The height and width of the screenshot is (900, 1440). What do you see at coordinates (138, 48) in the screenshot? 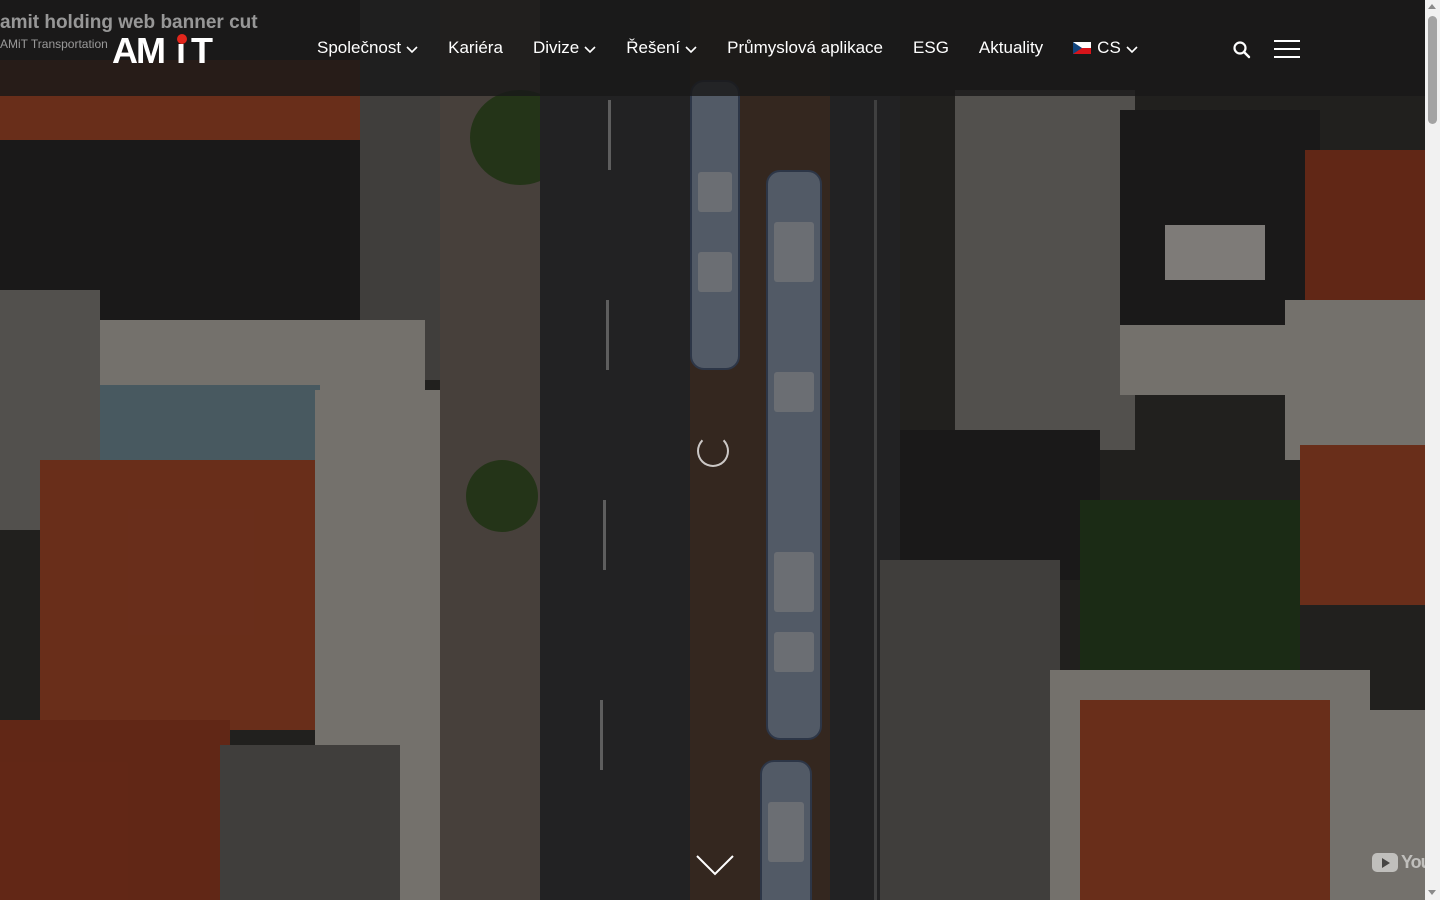
I see `svg-text: AM` at bounding box center [138, 48].